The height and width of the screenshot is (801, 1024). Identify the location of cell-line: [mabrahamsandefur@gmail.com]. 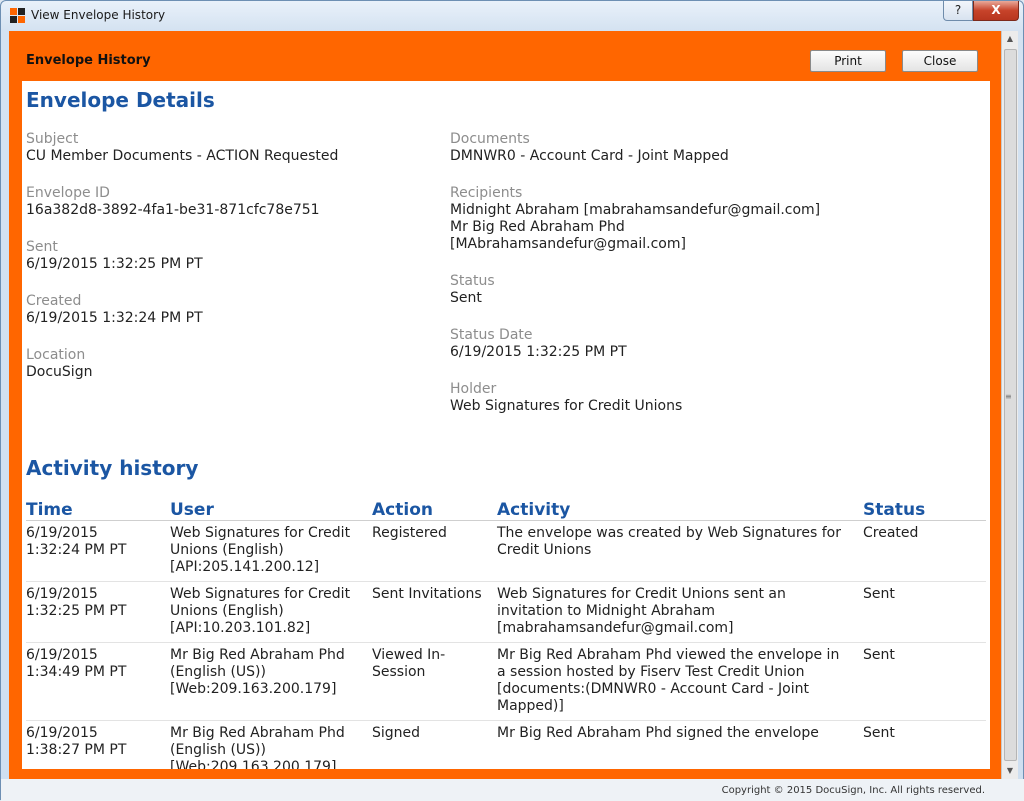
(615, 628).